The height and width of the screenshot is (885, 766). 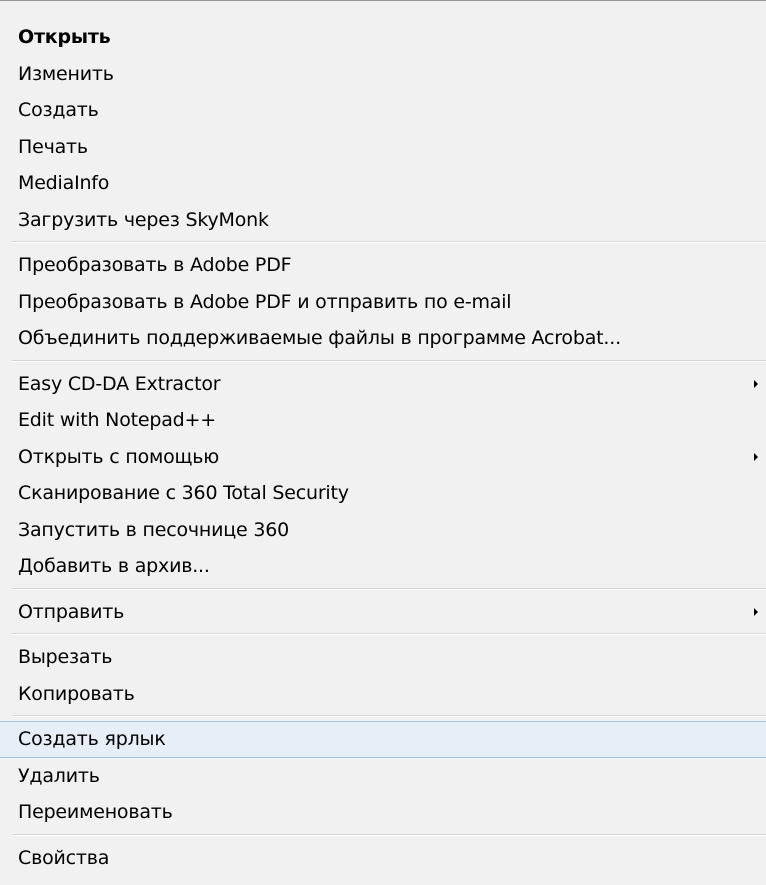 What do you see at coordinates (383, 530) in the screenshot?
I see `menu-item-sandbox-360: Запустить в песочнице 360` at bounding box center [383, 530].